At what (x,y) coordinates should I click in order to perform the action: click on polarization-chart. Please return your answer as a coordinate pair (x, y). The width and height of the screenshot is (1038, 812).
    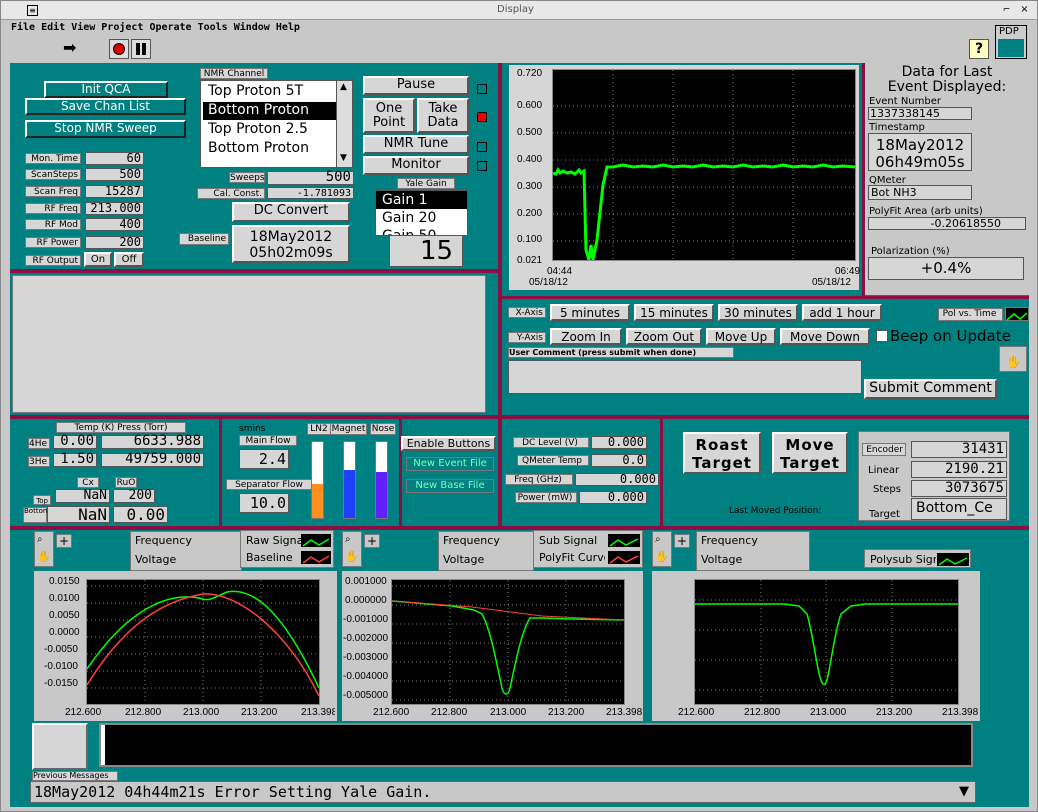
    Looking at the image, I should click on (704, 165).